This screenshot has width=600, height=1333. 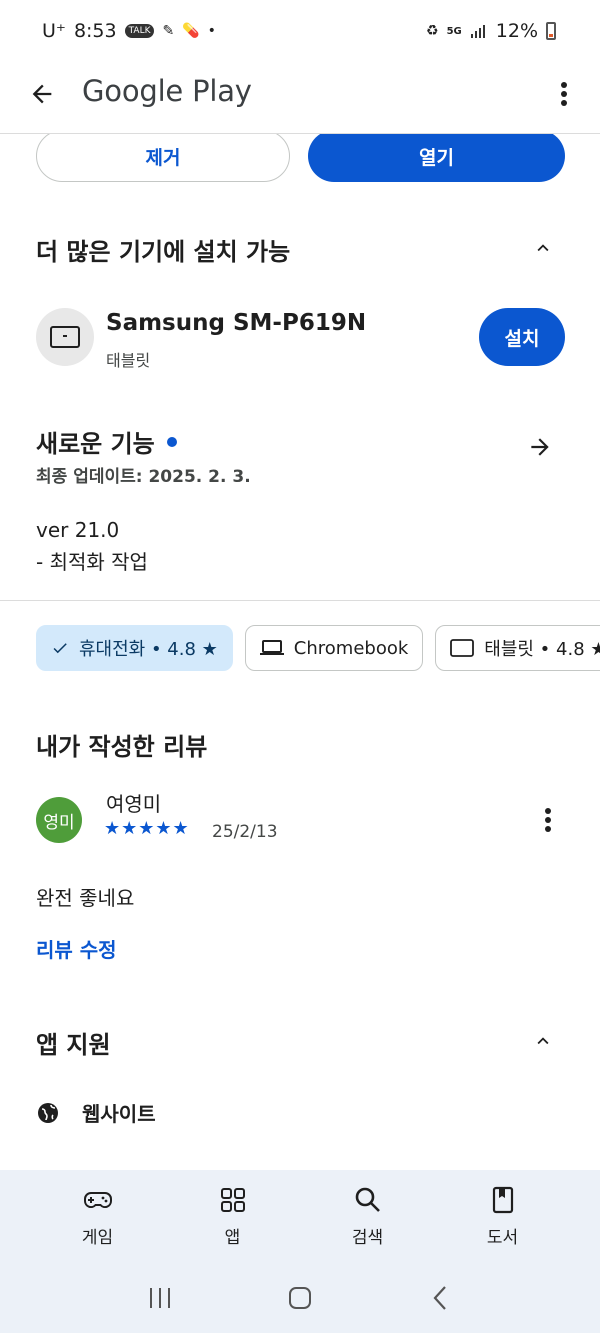 What do you see at coordinates (491, 31) in the screenshot?
I see `status-right: ♻ 5G 12%` at bounding box center [491, 31].